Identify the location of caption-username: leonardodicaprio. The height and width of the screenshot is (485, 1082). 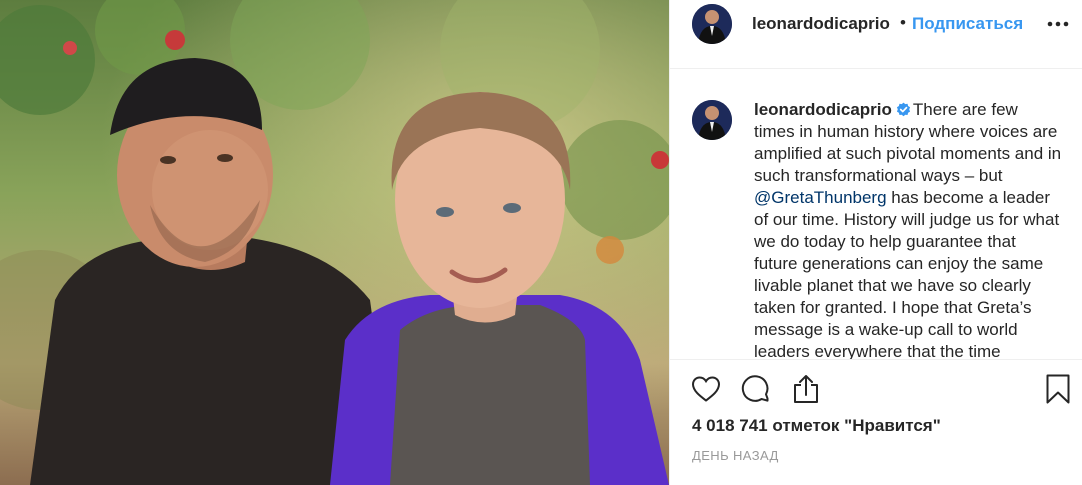
(823, 109).